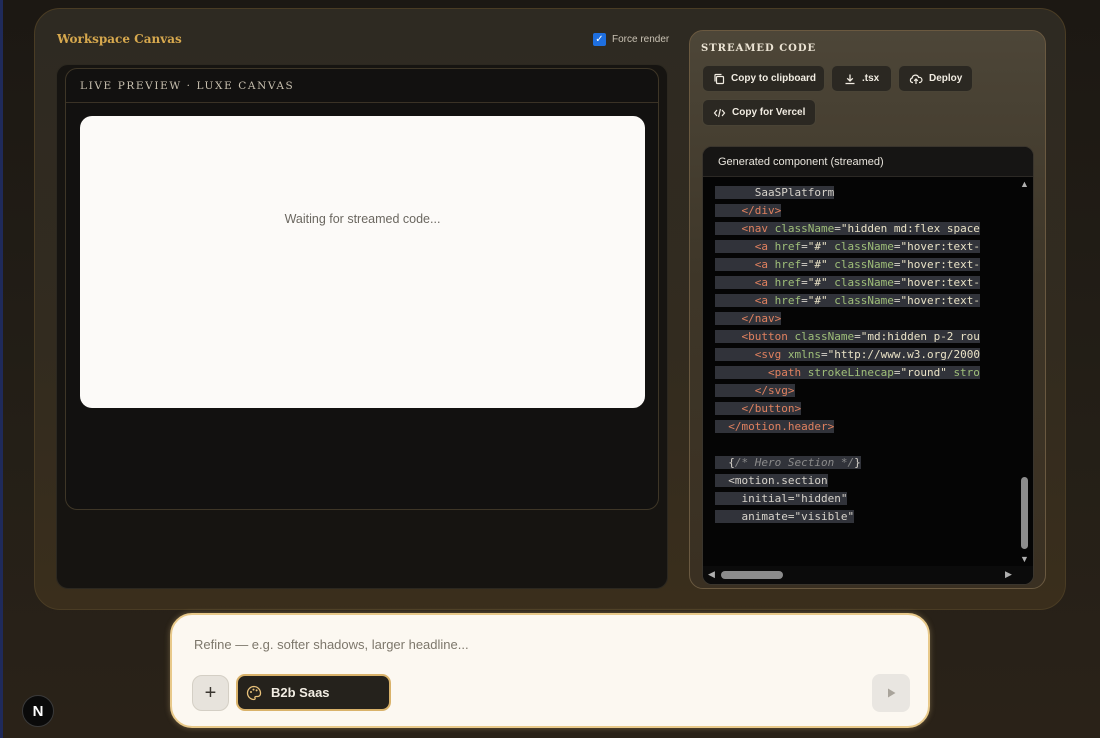 Image resolution: width=1100 pixels, height=738 pixels. I want to click on code-line-text: <button className="md:hidden p-2 rou, so click(847, 336).